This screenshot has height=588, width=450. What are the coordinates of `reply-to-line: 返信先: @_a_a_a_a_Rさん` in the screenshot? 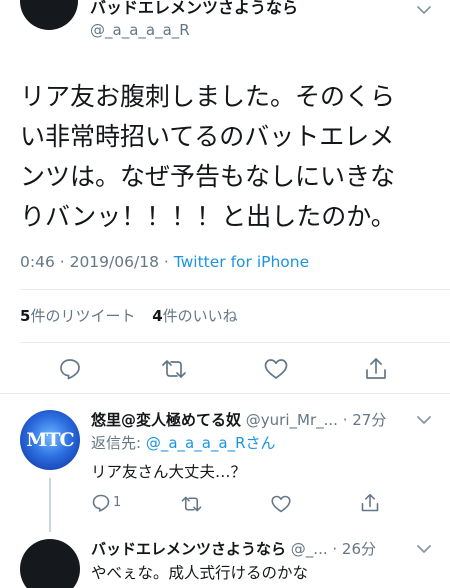 It's located at (183, 443).